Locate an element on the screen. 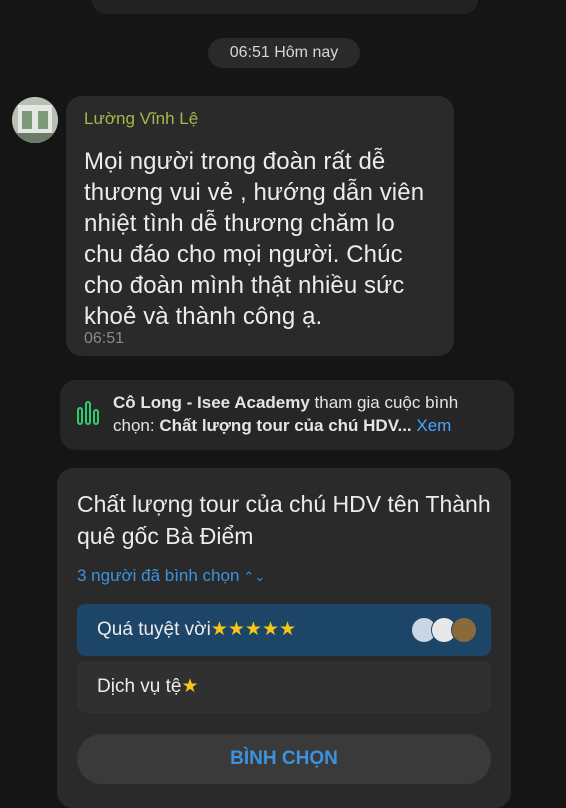 Image resolution: width=566 pixels, height=808 pixels. poll-option-label: Quá tuyệt vời is located at coordinates (154, 629).